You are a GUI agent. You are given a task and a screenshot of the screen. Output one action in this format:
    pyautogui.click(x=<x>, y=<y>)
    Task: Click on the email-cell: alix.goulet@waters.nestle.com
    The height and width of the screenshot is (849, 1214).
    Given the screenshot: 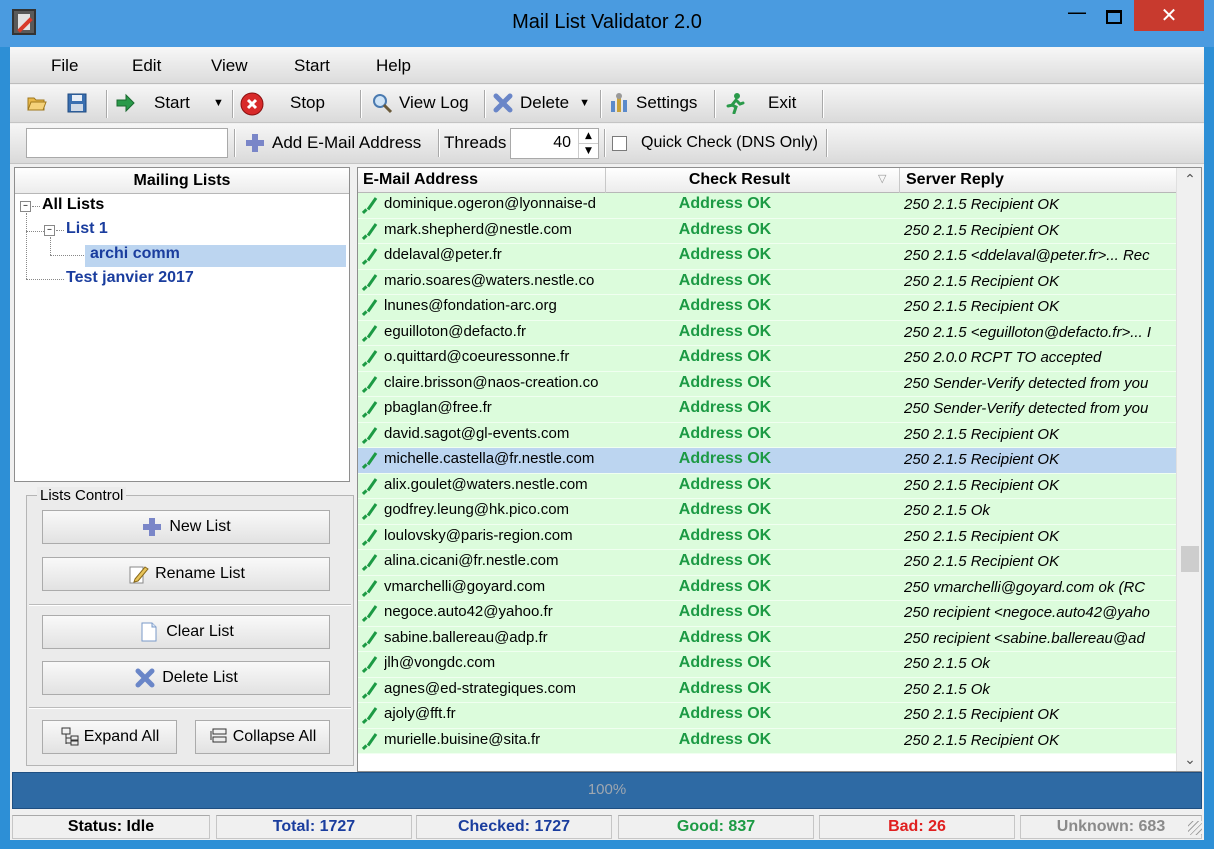 What is the action you would take?
    pyautogui.click(x=486, y=484)
    